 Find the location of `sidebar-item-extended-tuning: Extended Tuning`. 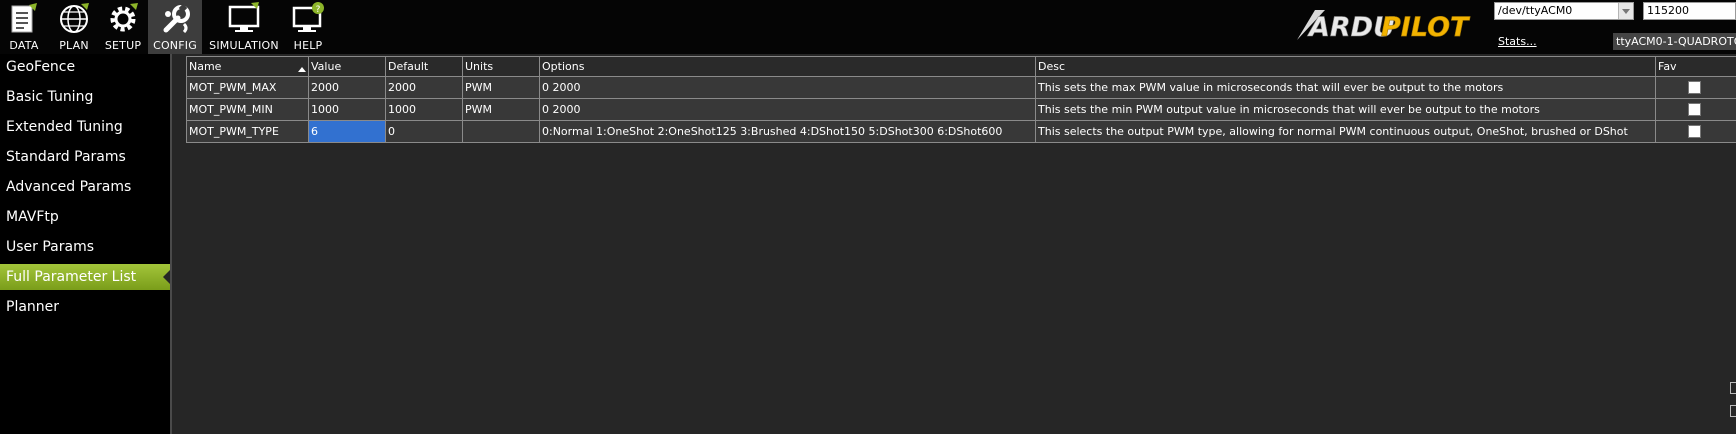

sidebar-item-extended-tuning: Extended Tuning is located at coordinates (85, 127).